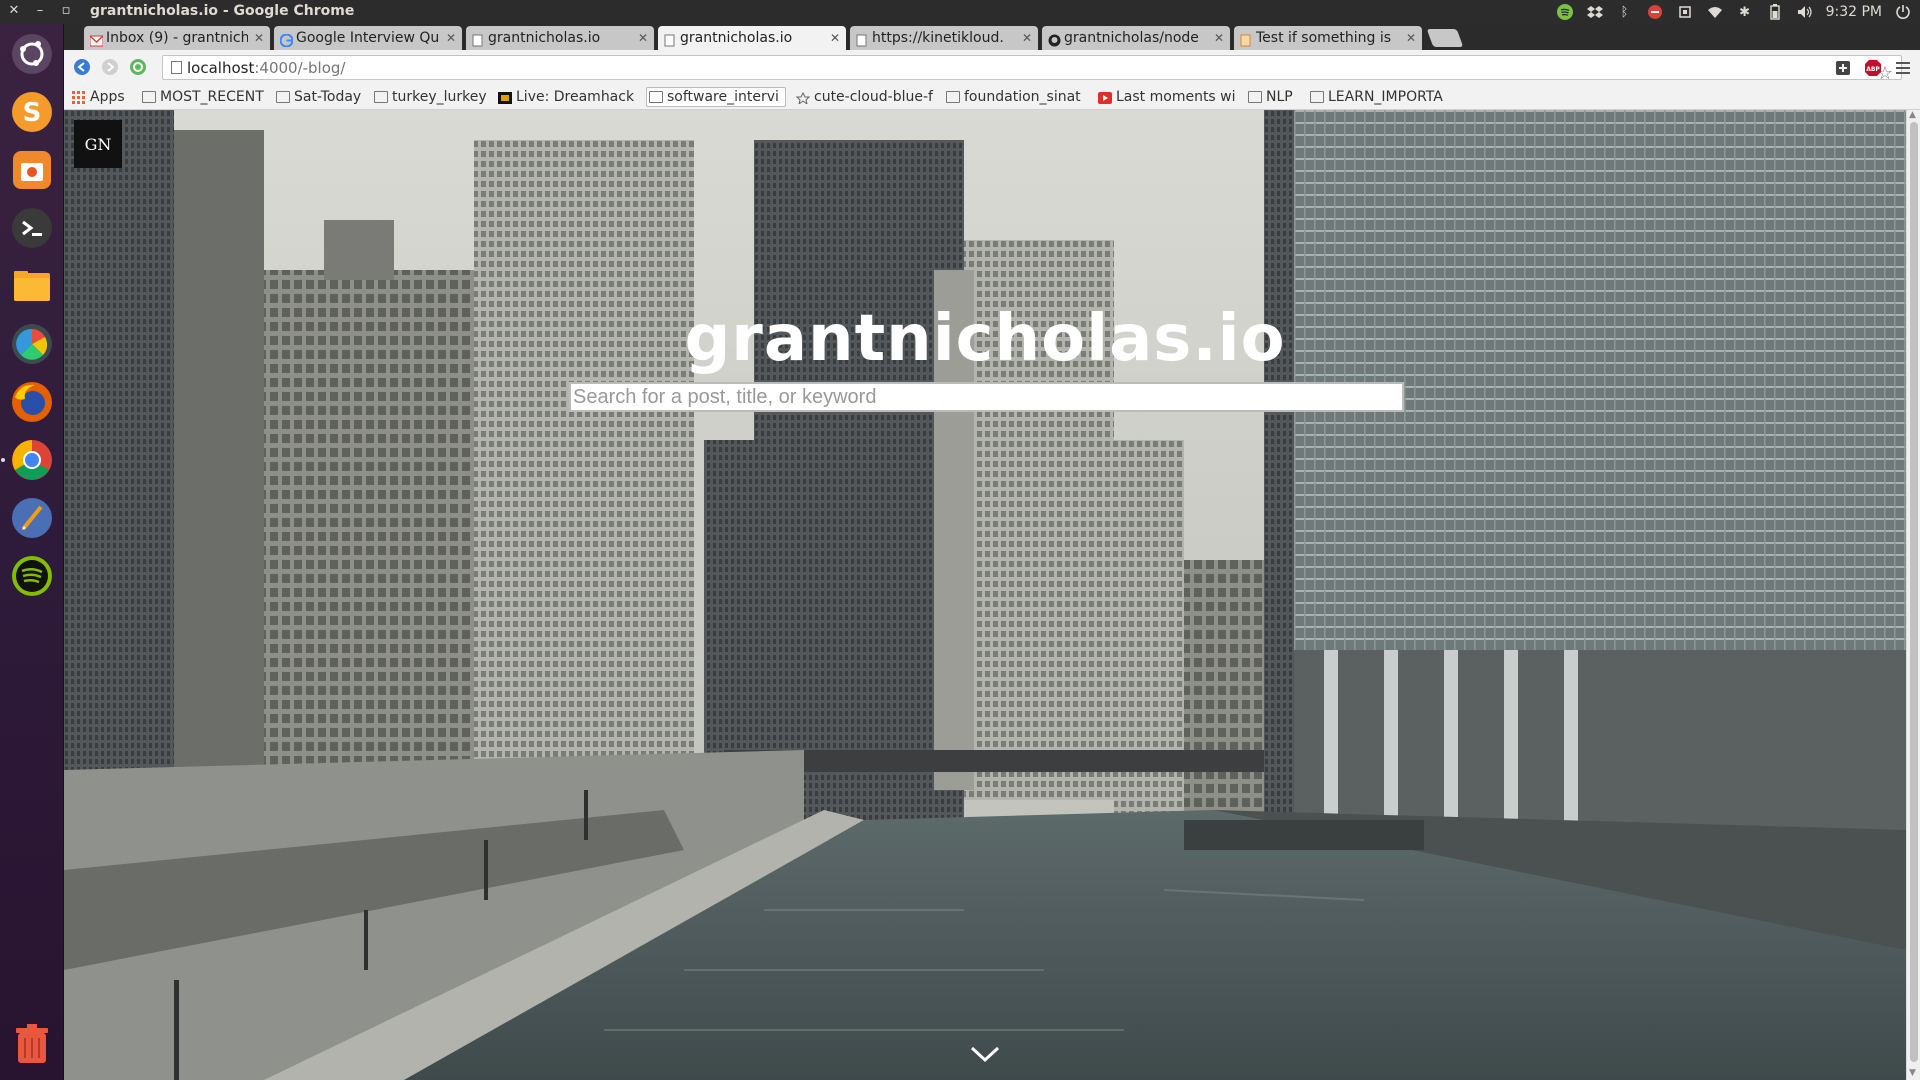 The image size is (1920, 1080). Describe the element at coordinates (1914, 592) in the screenshot. I see `scrollbar-thumb` at that location.